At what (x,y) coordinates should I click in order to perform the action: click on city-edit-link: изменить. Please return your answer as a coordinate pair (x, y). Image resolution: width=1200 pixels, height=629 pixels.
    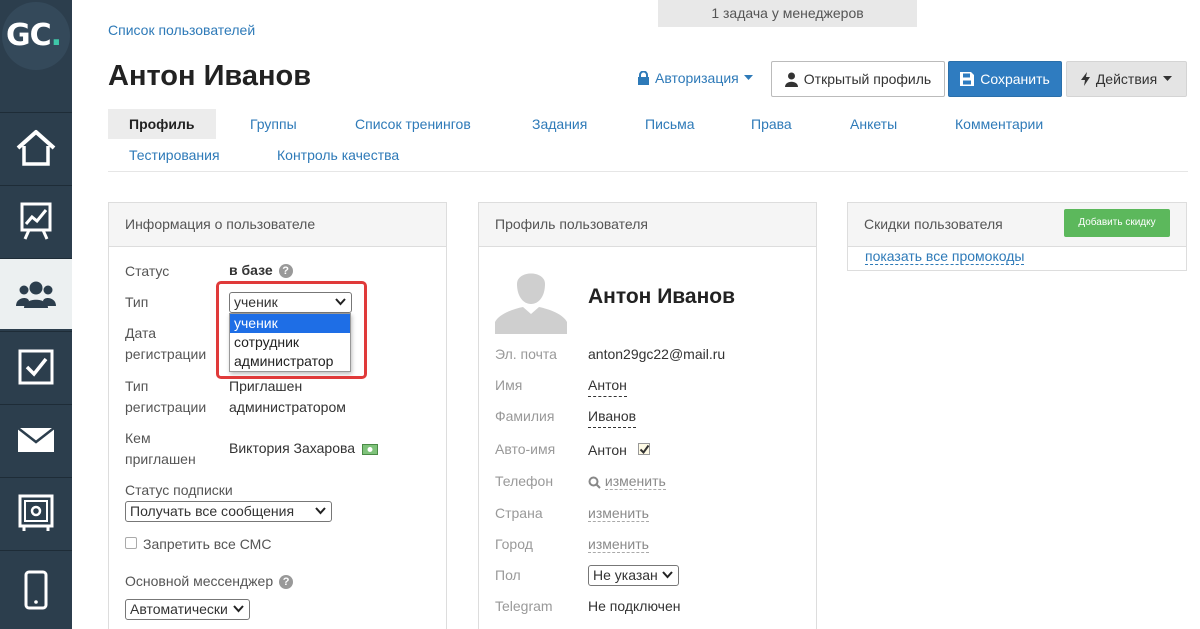
    Looking at the image, I should click on (618, 544).